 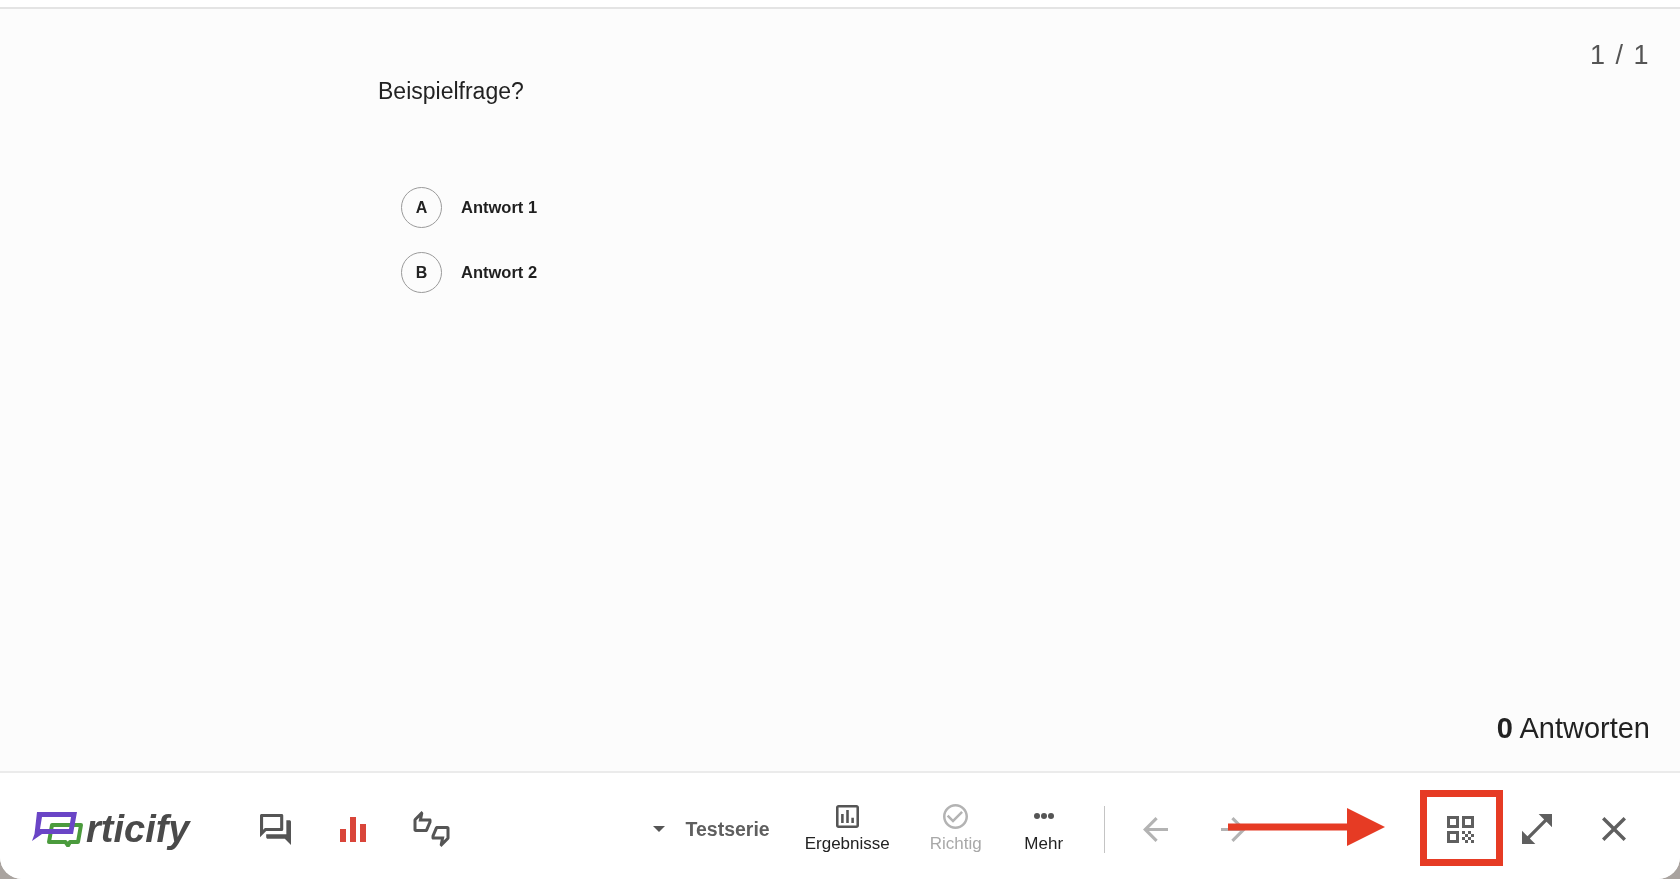 What do you see at coordinates (1043, 816) in the screenshot?
I see `more-dots-icon` at bounding box center [1043, 816].